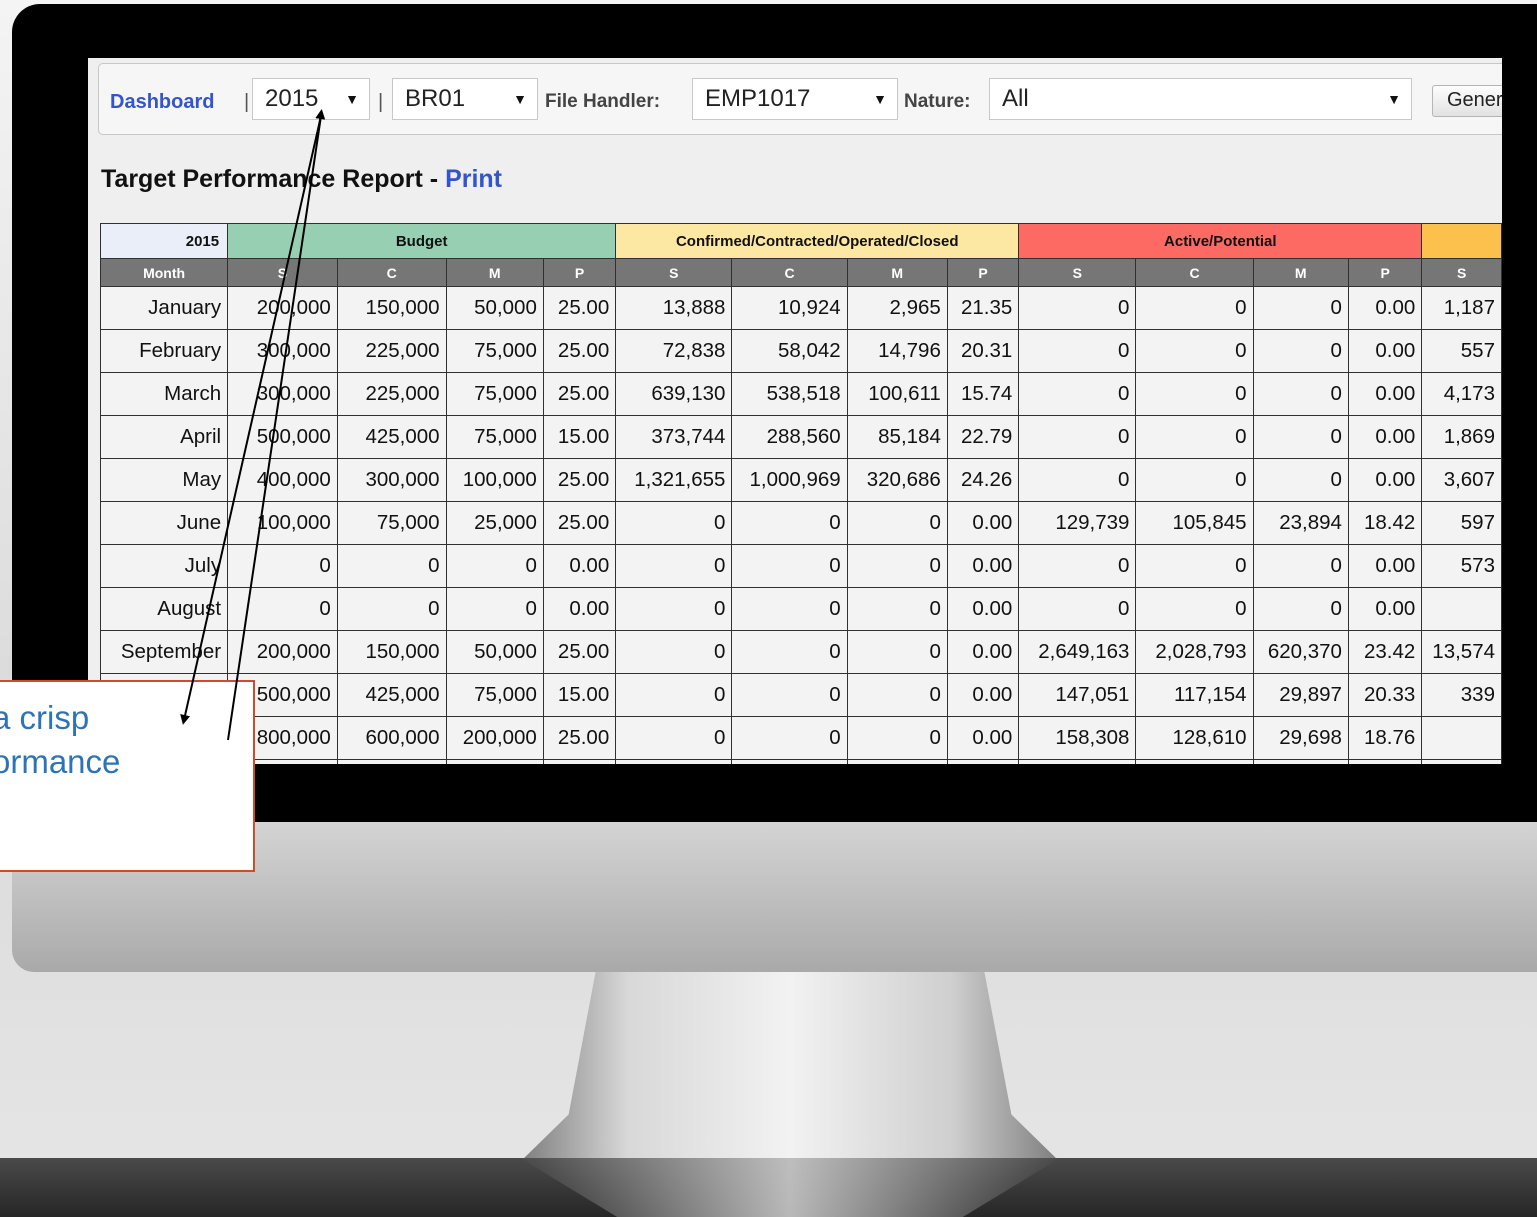 The width and height of the screenshot is (1537, 1217). I want to click on annotation-arrow, so click(253, 425).